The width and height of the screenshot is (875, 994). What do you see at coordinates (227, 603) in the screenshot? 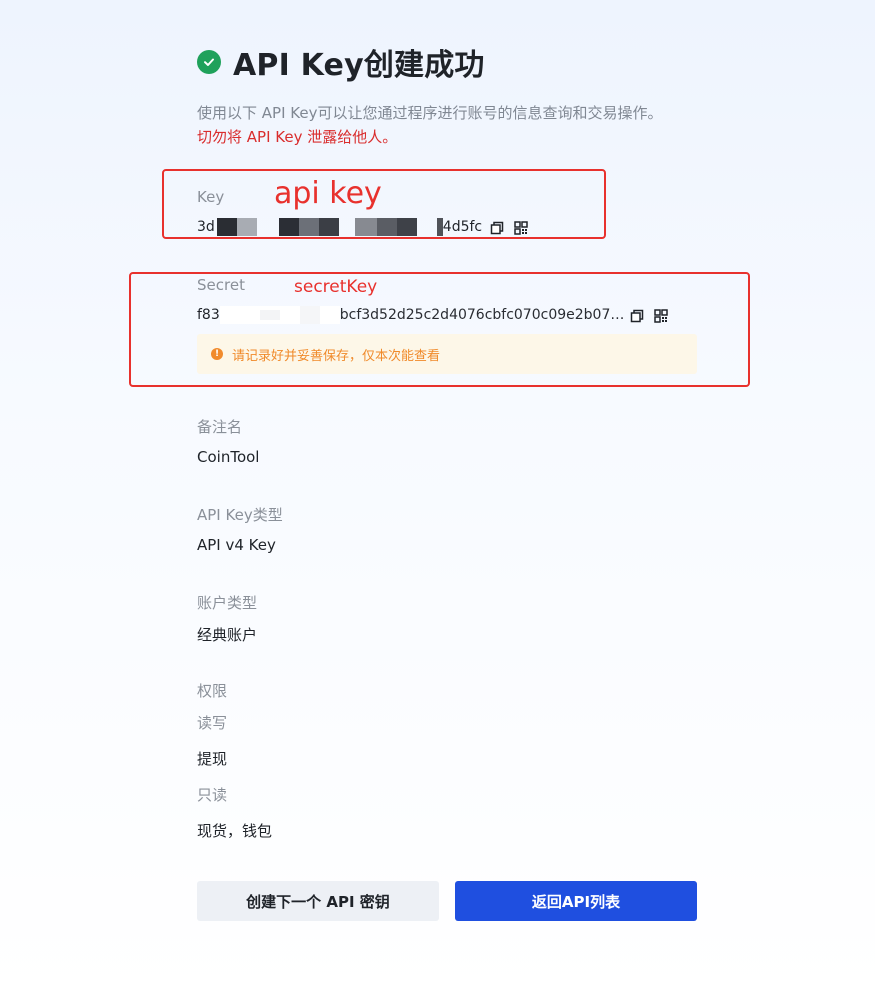
I see `account-type-label: 账户类型` at bounding box center [227, 603].